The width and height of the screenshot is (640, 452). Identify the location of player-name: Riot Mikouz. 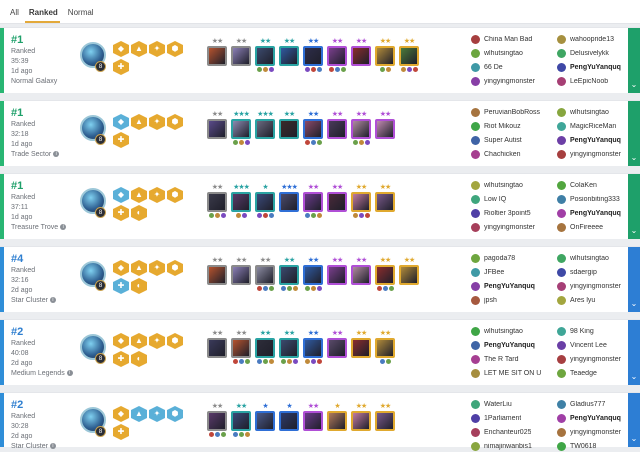
(502, 126).